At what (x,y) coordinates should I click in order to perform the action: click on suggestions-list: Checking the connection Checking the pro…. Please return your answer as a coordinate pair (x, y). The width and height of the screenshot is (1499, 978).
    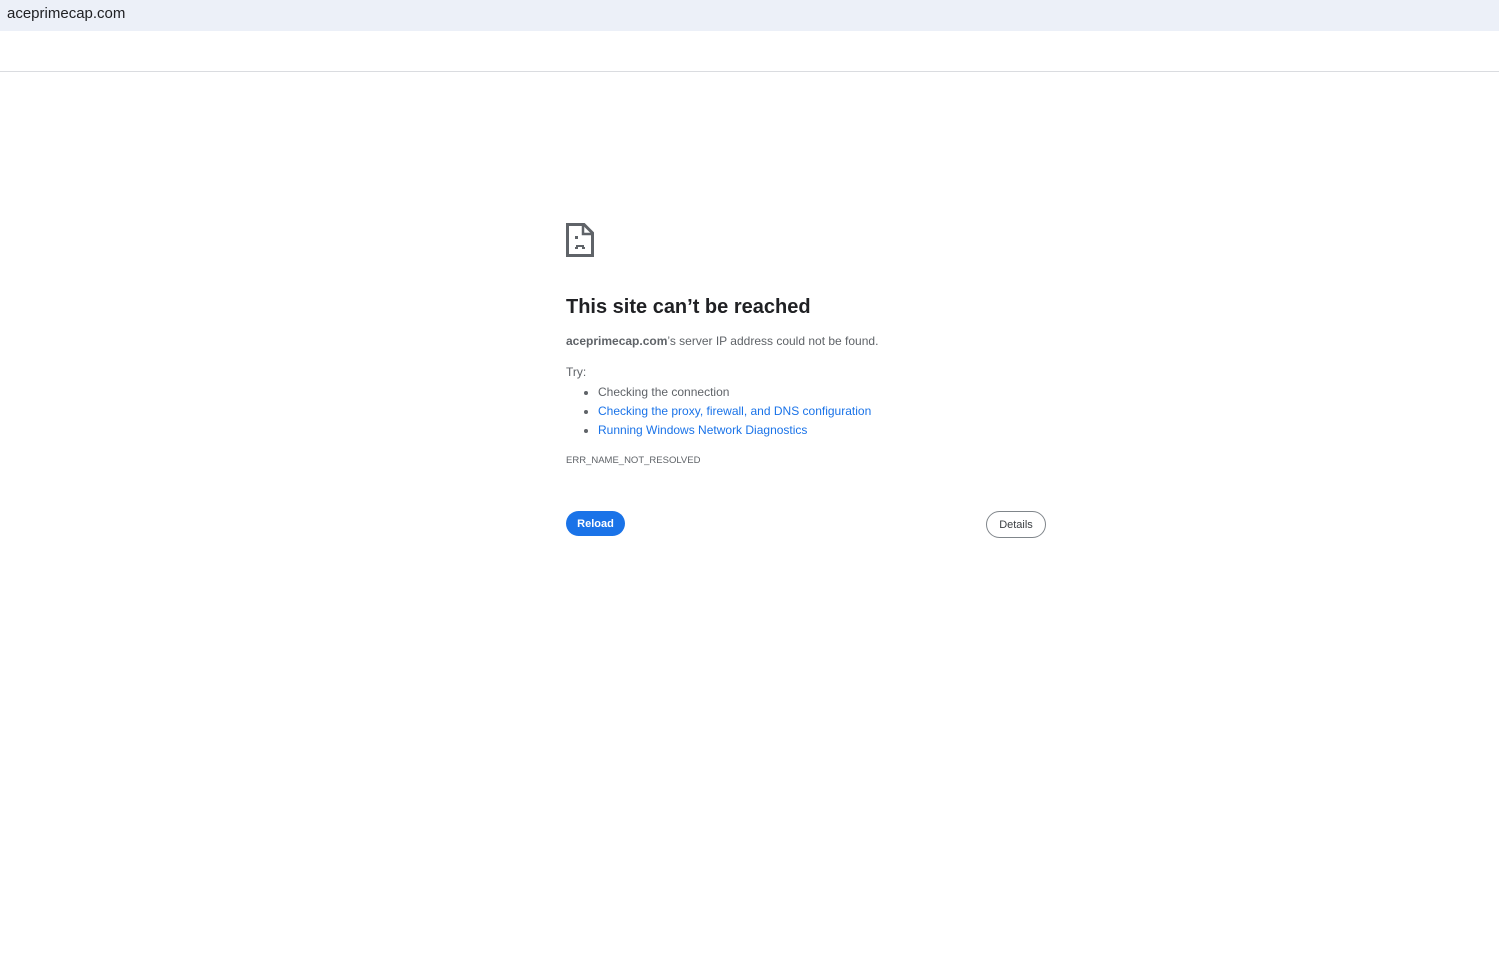
    Looking at the image, I should click on (718, 411).